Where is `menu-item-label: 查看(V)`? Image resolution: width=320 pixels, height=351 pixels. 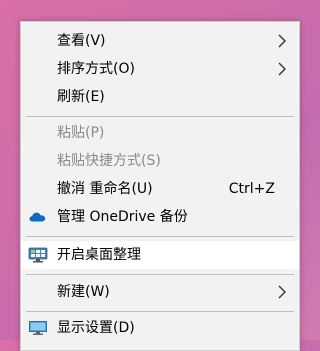
menu-item-label: 查看(V) is located at coordinates (81, 41).